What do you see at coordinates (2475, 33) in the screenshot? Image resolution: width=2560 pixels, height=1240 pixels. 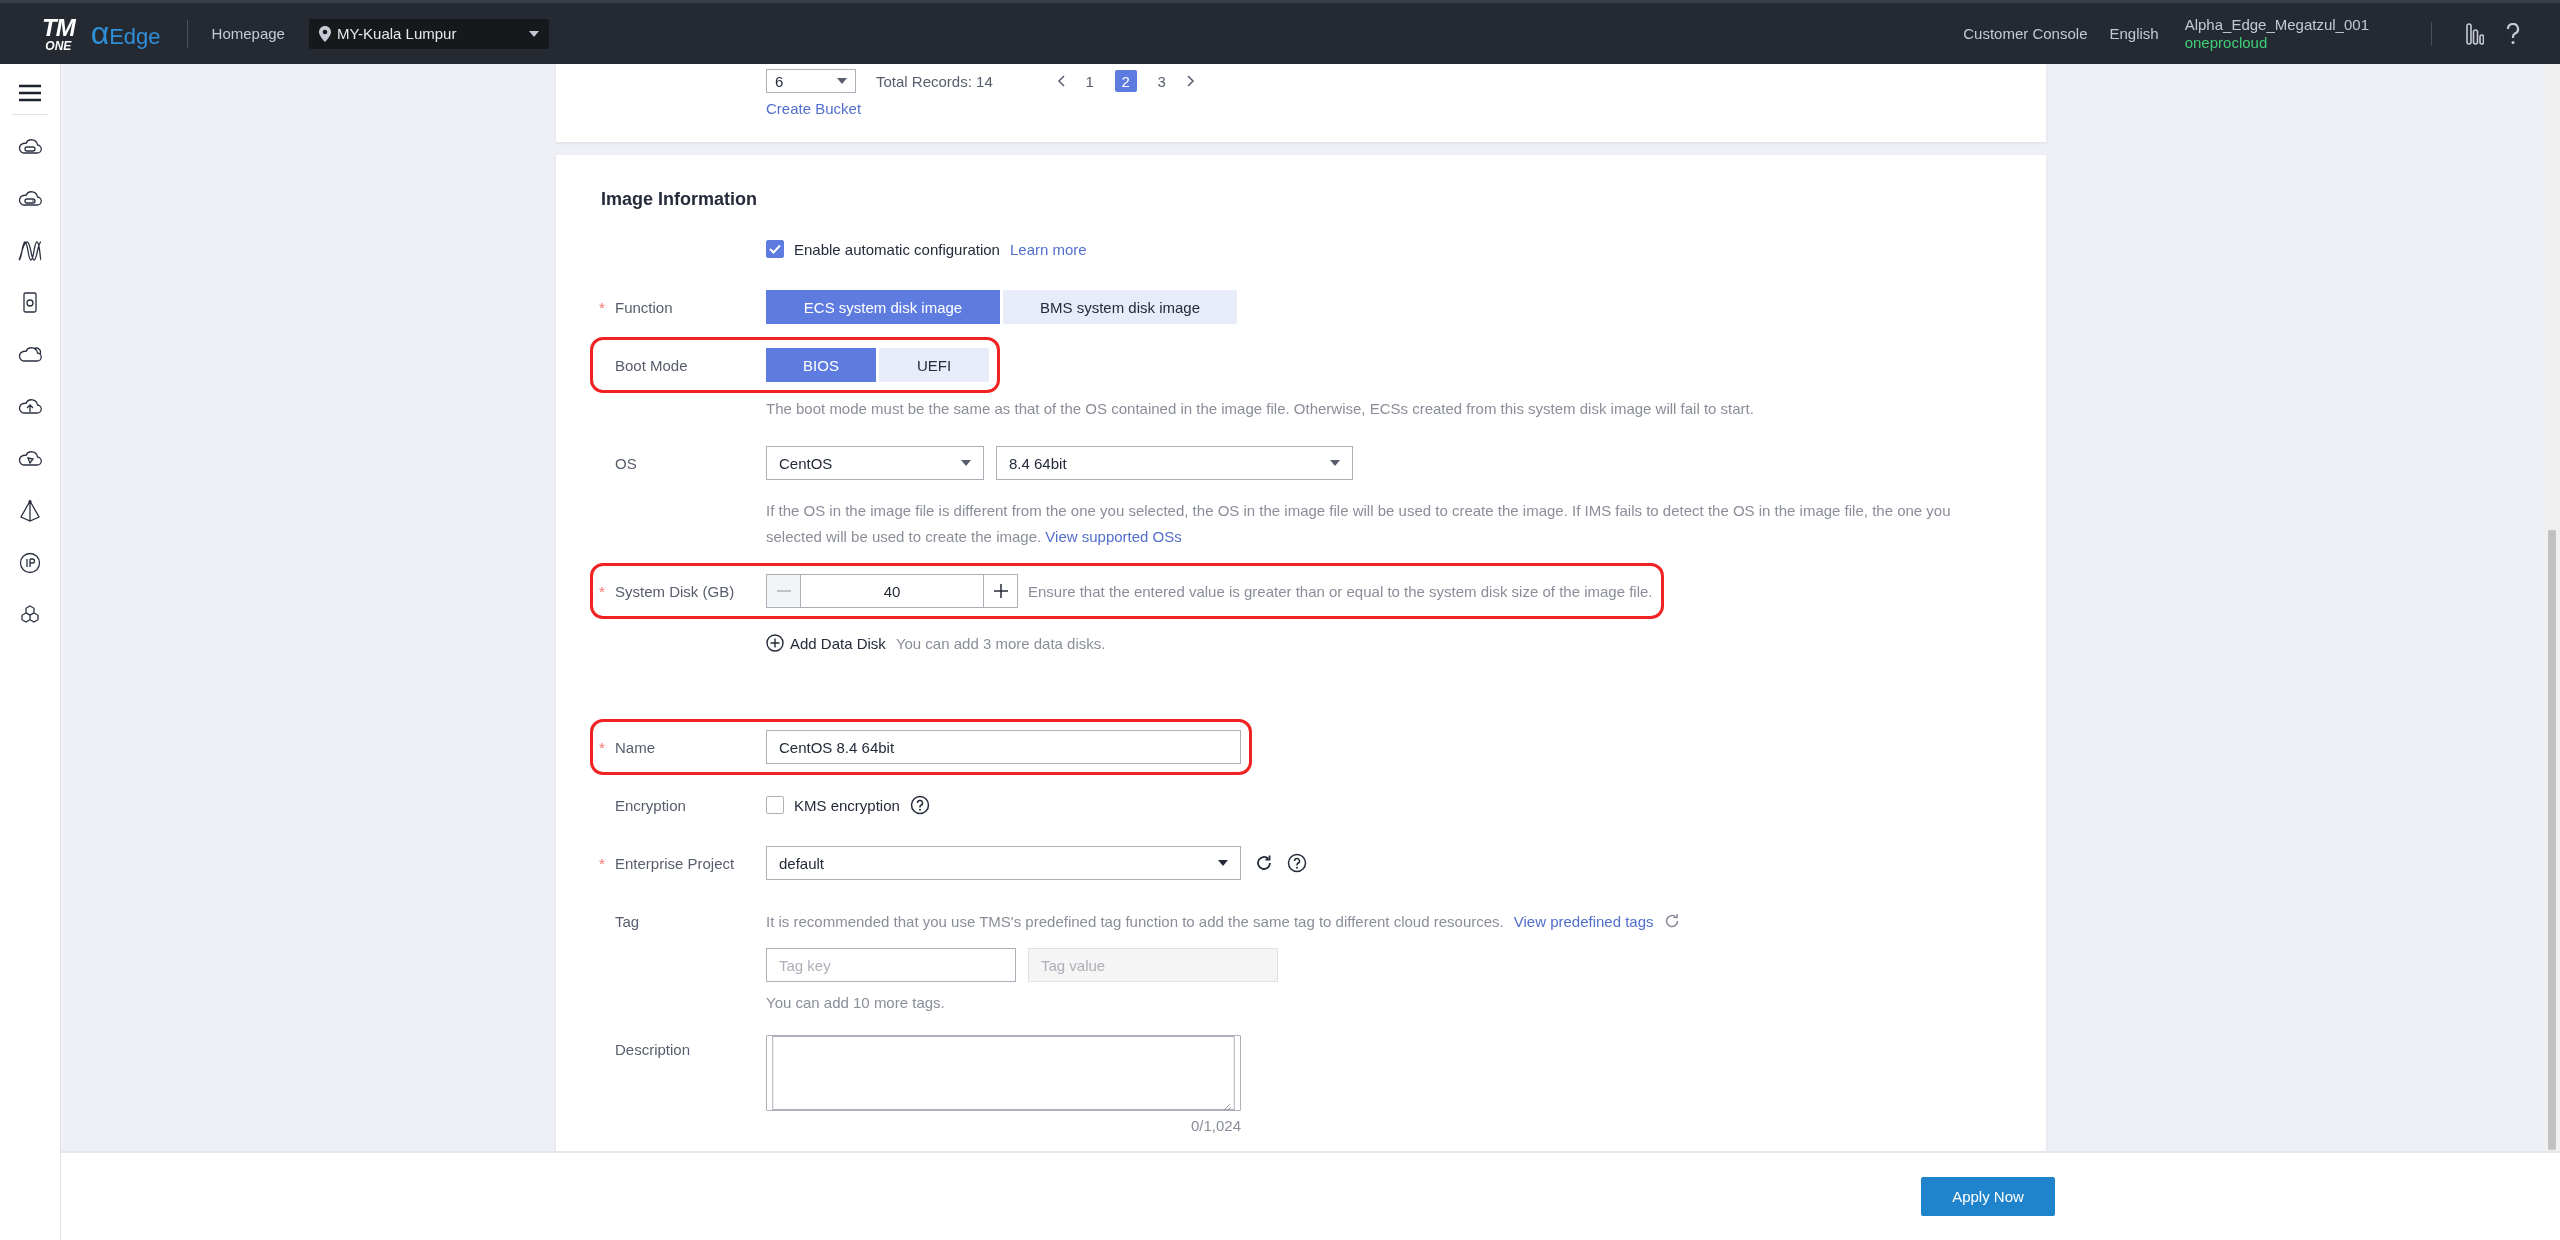 I see `bar-chart-icon` at bounding box center [2475, 33].